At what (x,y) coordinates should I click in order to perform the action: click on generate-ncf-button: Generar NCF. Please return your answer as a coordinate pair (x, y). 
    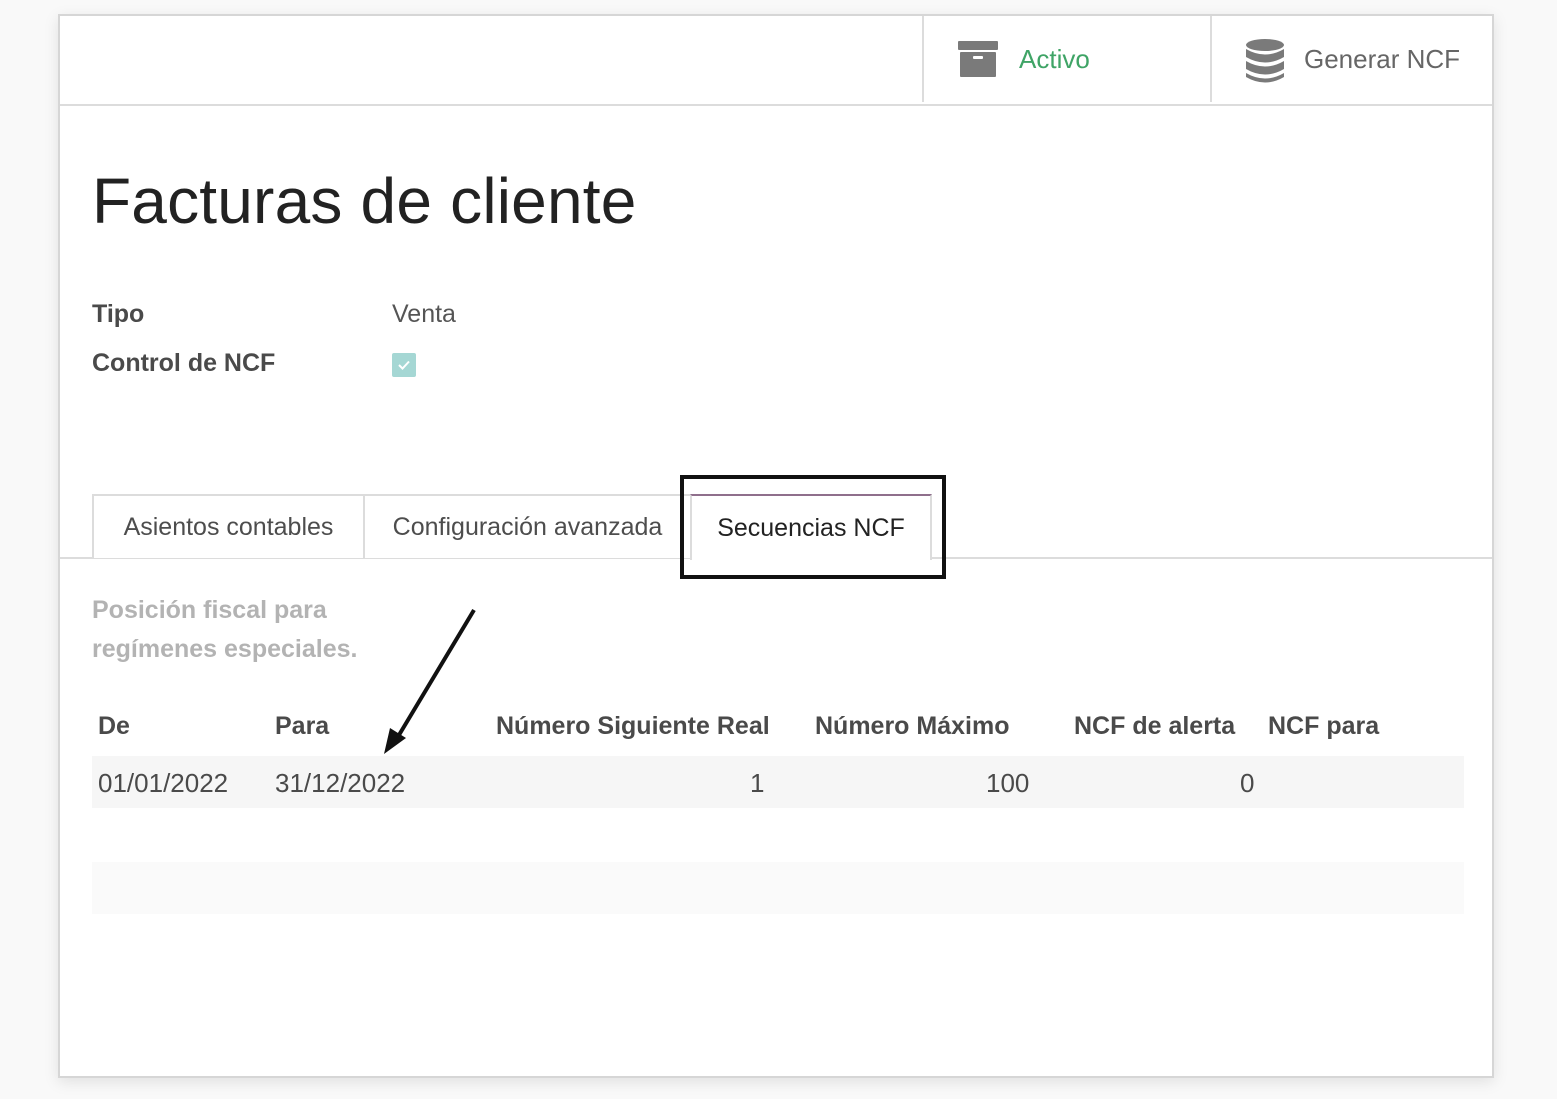
    Looking at the image, I should click on (1352, 59).